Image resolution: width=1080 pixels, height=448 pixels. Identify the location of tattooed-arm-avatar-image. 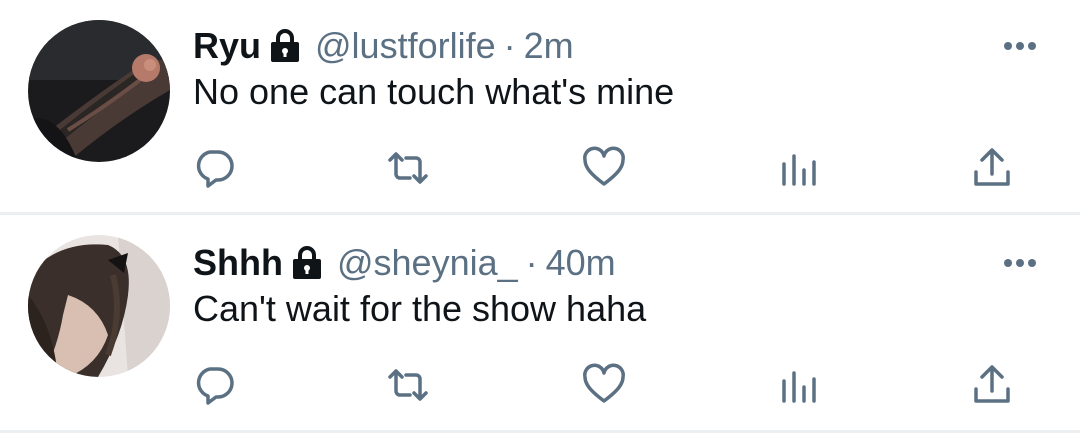
(99, 91).